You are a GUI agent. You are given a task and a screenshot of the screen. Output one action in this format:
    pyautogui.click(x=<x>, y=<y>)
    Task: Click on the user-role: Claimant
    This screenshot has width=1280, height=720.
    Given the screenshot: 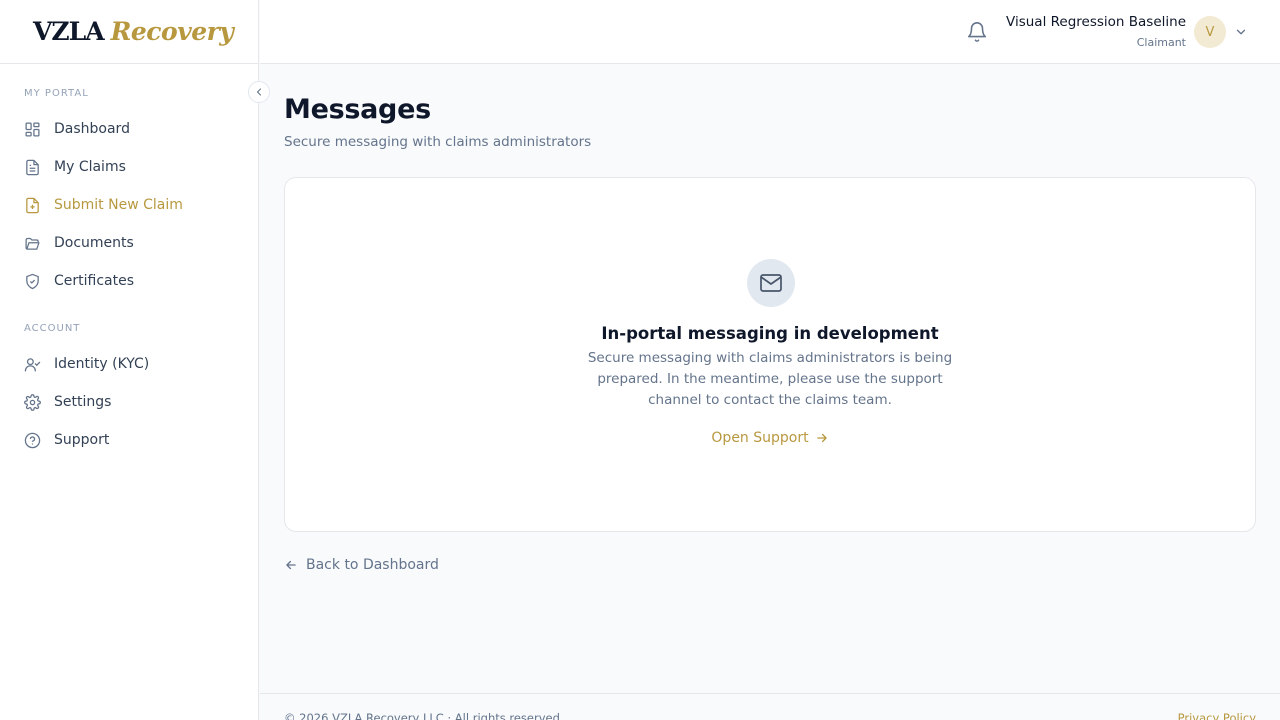 What is the action you would take?
    pyautogui.click(x=1161, y=42)
    